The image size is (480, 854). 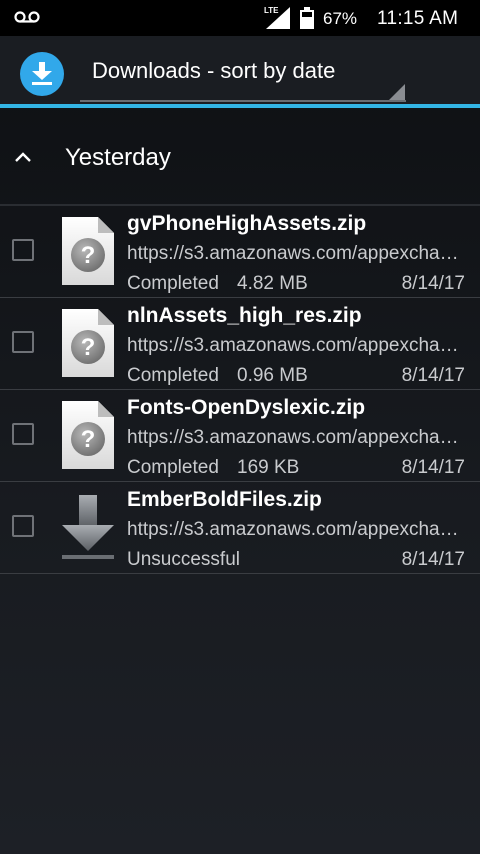 I want to click on voicemail-icon, so click(x=27, y=17).